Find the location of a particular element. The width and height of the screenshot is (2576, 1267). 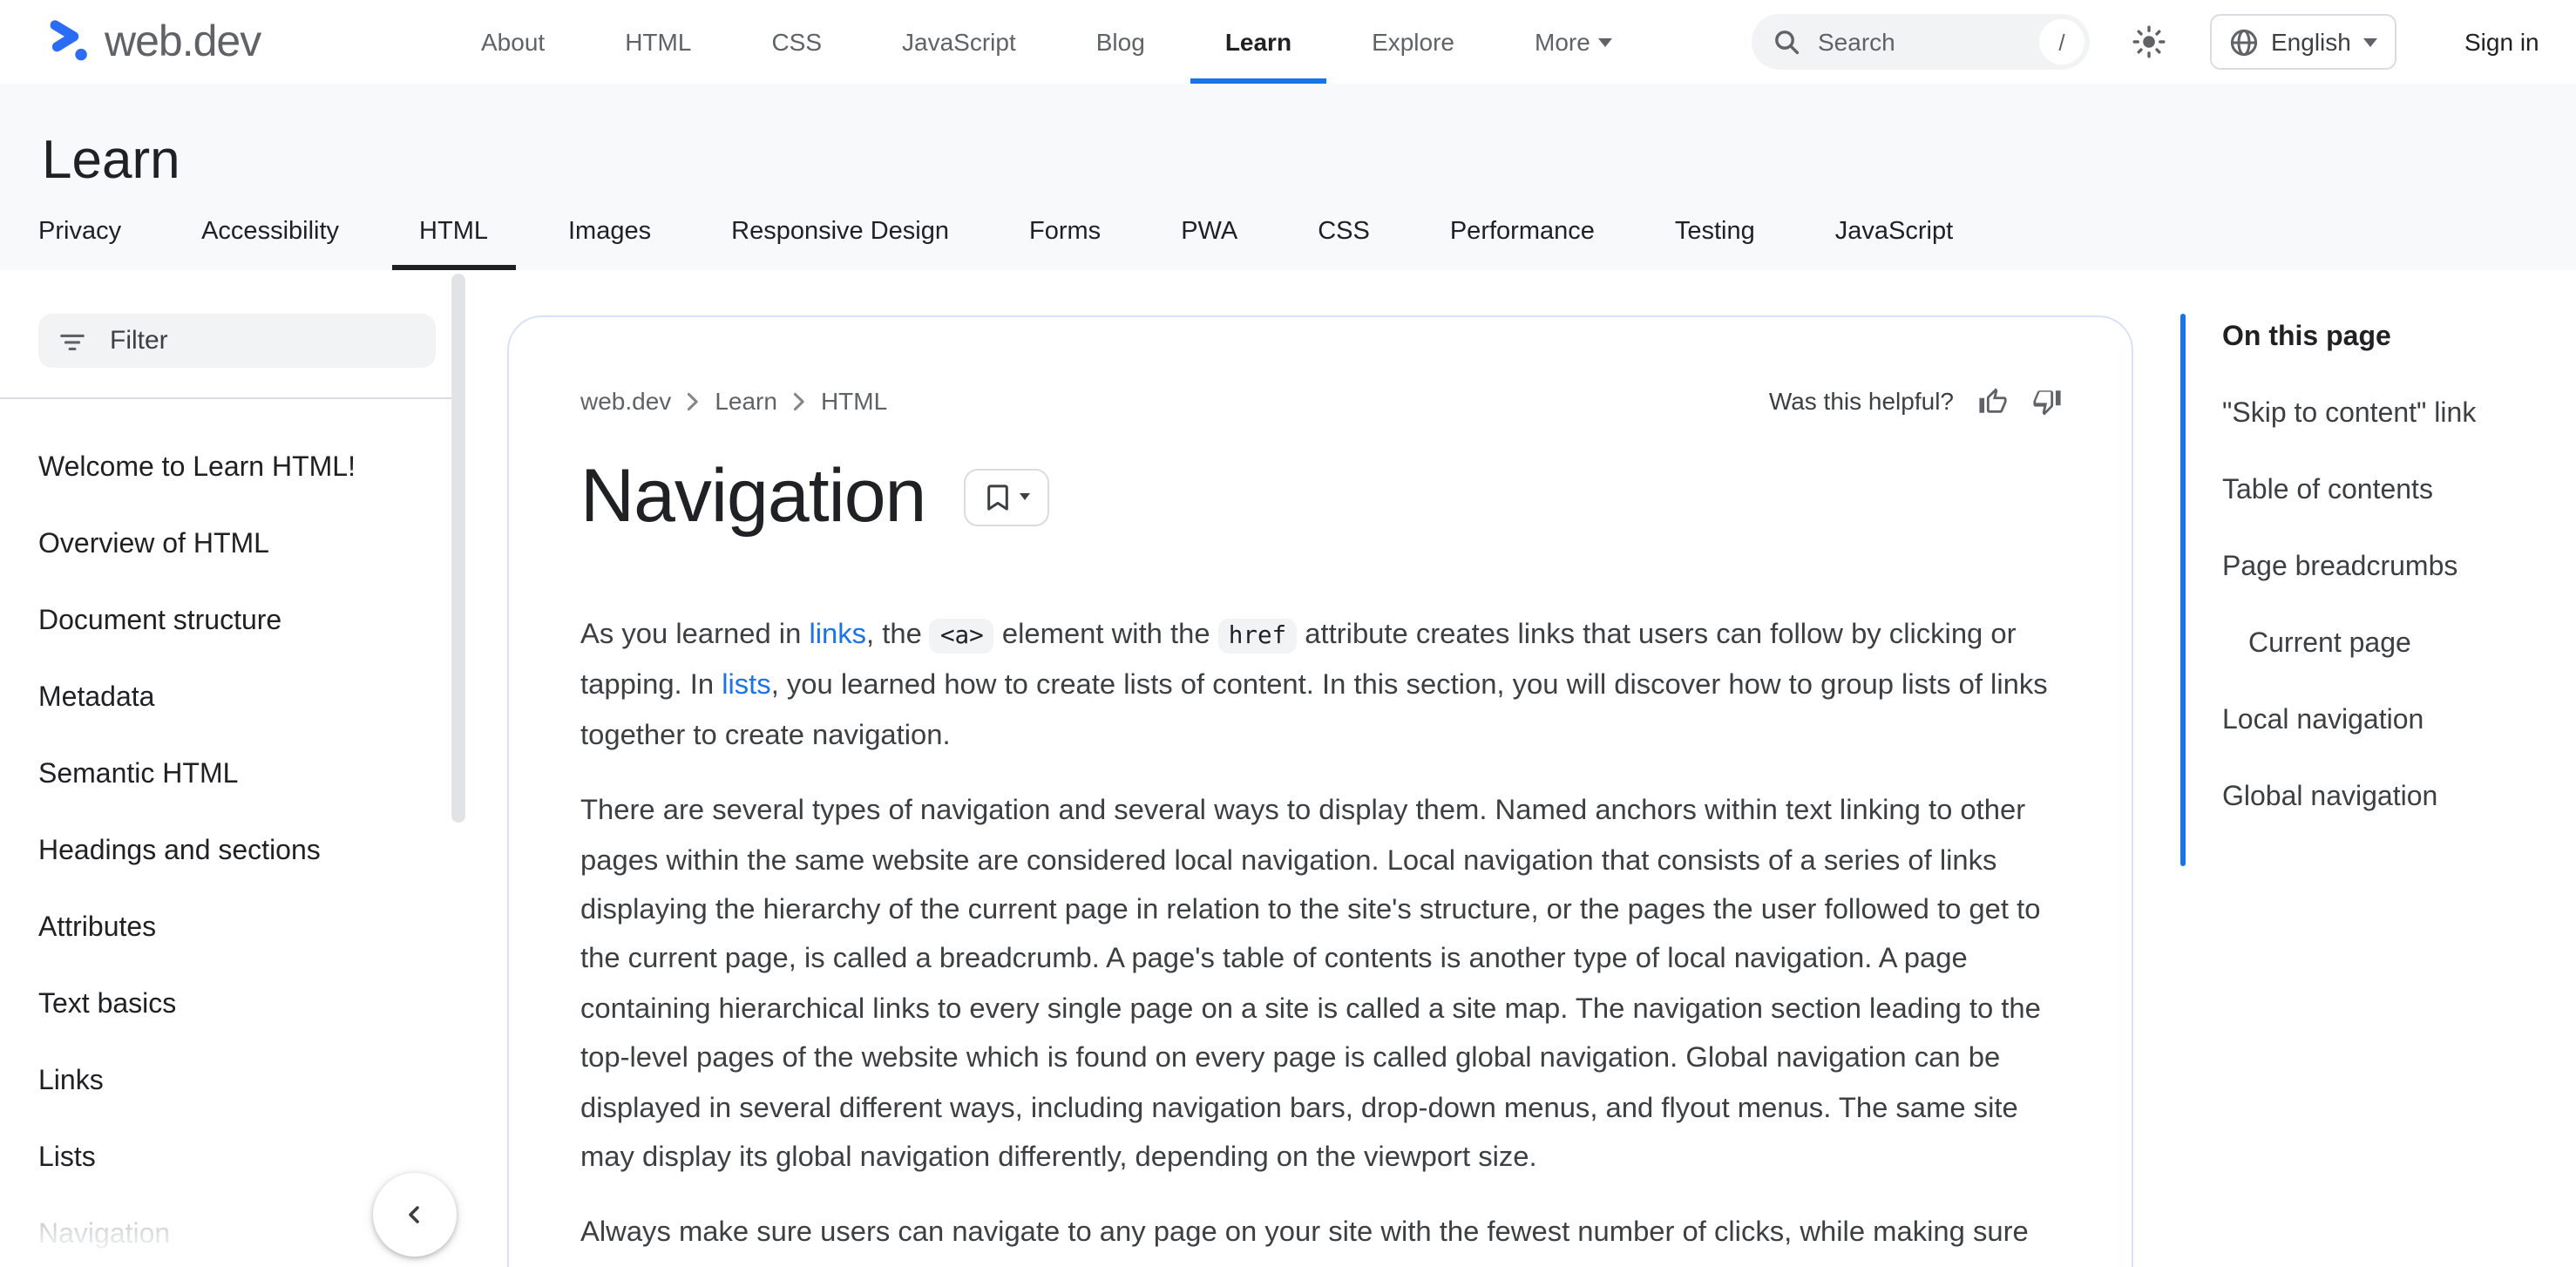

tab-images: Images is located at coordinates (610, 231).